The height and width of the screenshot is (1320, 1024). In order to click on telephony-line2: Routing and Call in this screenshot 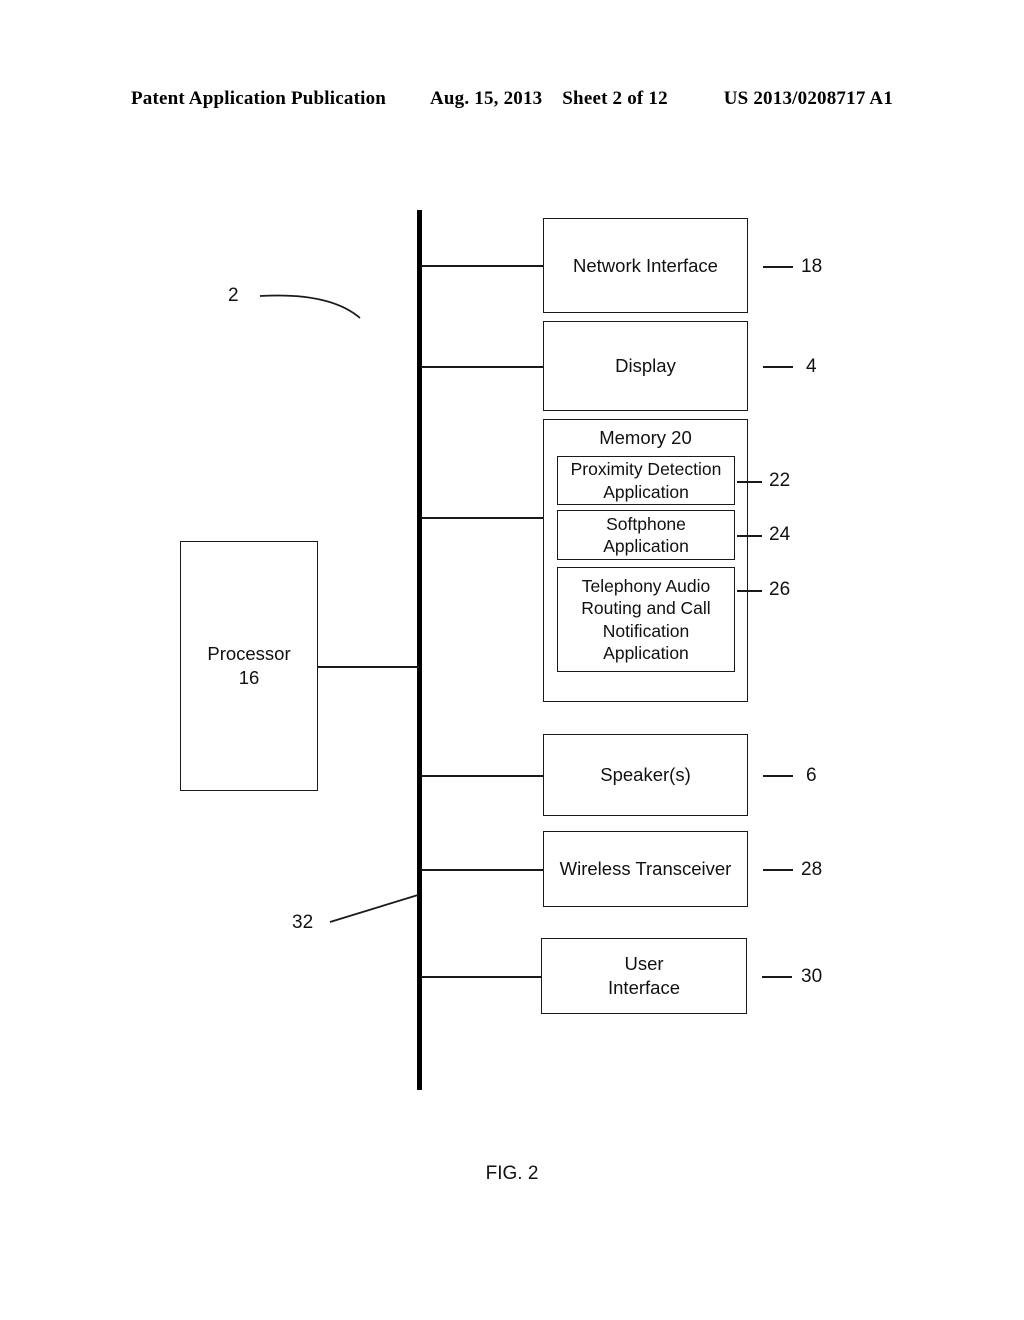, I will do `click(646, 608)`.